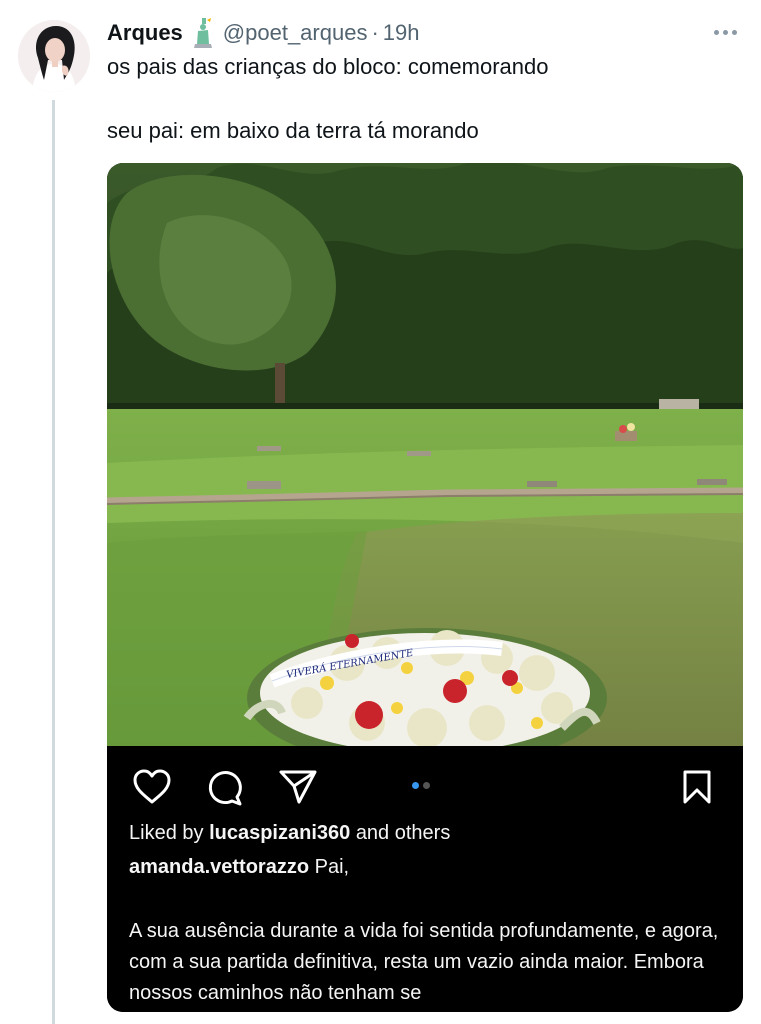 The height and width of the screenshot is (1024, 761). I want to click on tweet-header: Arques @poet_arques · 19h, so click(263, 33).